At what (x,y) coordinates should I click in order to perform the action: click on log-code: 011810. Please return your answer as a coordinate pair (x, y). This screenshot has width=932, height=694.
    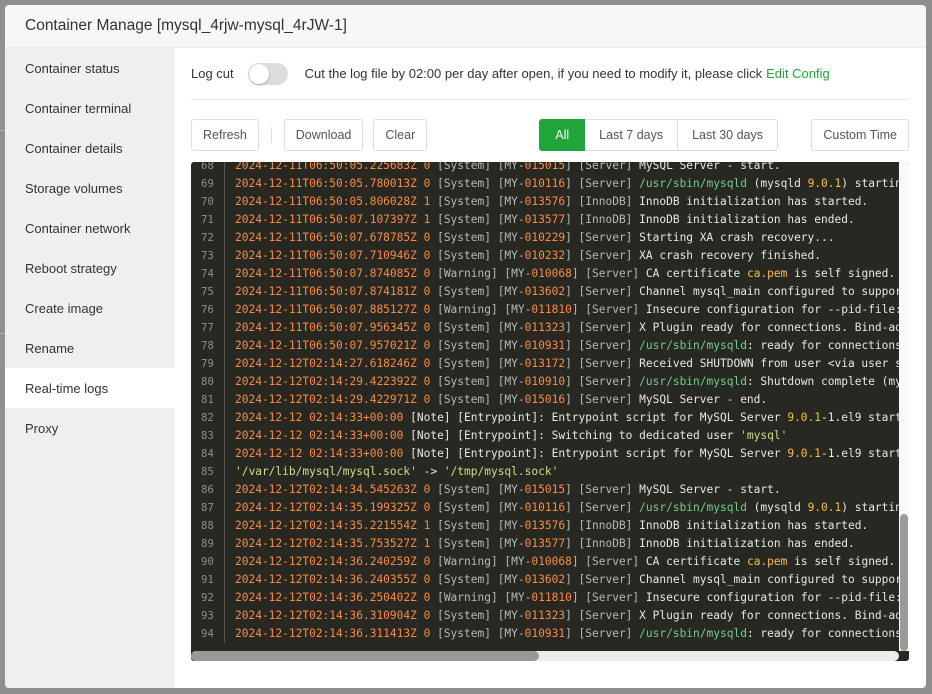
    Looking at the image, I should click on (551, 309).